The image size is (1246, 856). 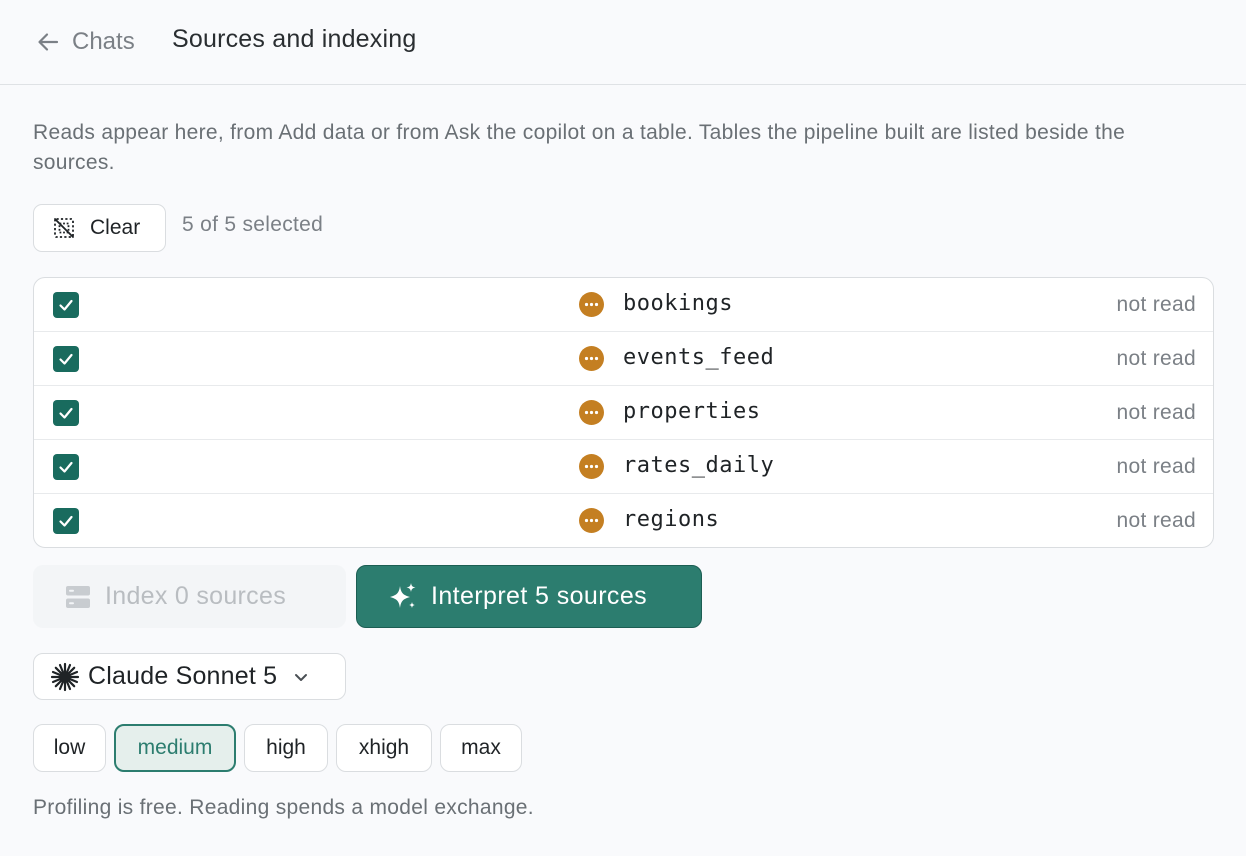 I want to click on interpret-sources-button: Interpret 5 sources, so click(x=529, y=596).